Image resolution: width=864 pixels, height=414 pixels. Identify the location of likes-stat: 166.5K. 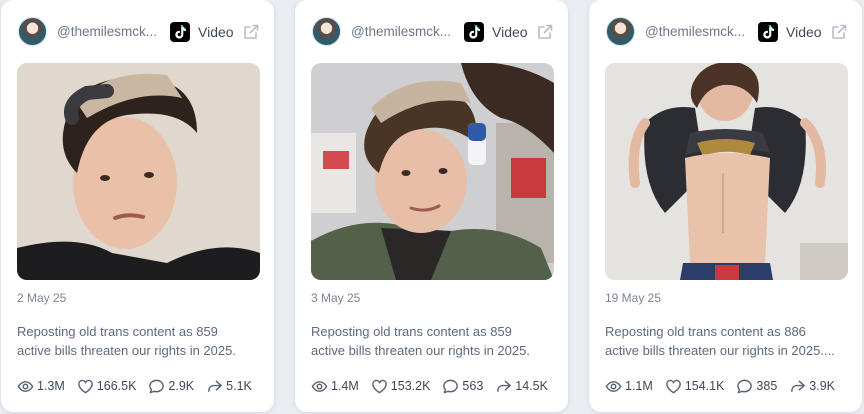
(107, 386).